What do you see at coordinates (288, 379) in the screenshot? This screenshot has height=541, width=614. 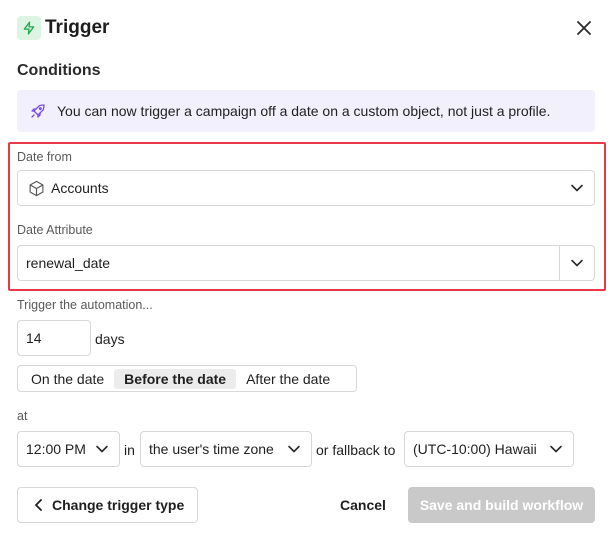 I see `timing-option-after: After the date` at bounding box center [288, 379].